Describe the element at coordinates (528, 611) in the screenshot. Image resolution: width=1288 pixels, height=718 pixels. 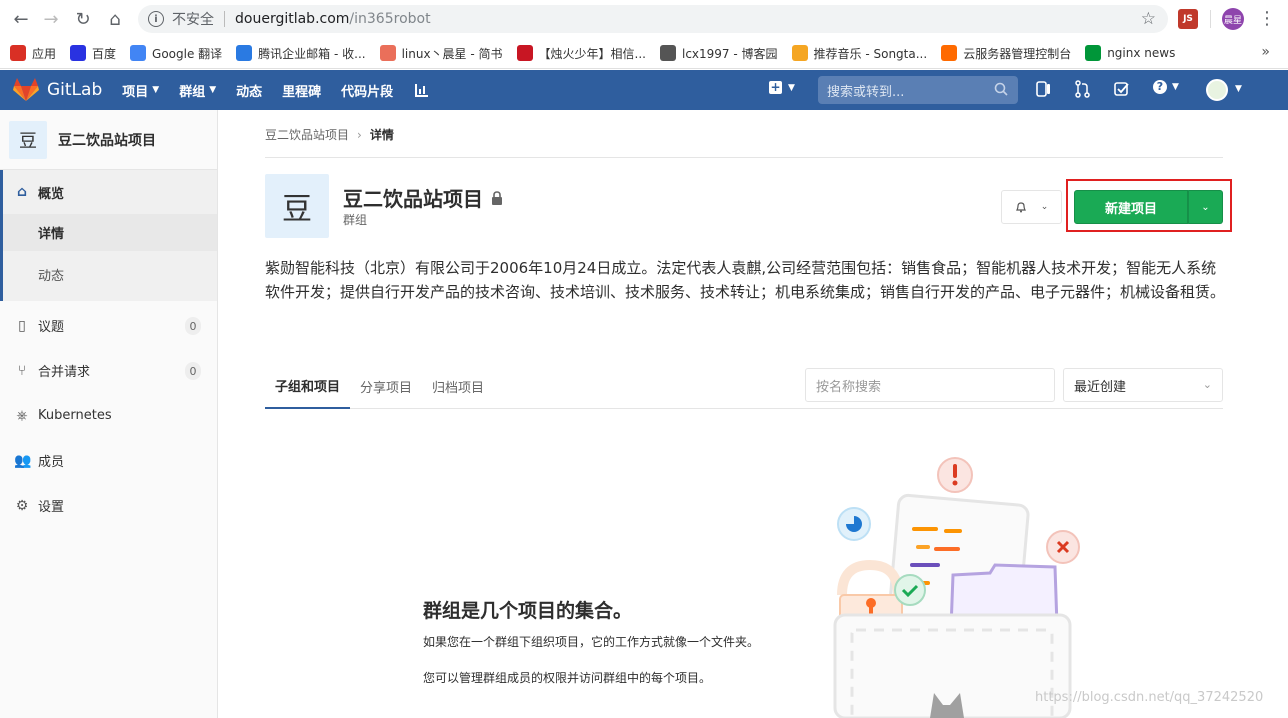
I see `empty-state-title: 群组是几个项目的集合。` at that location.